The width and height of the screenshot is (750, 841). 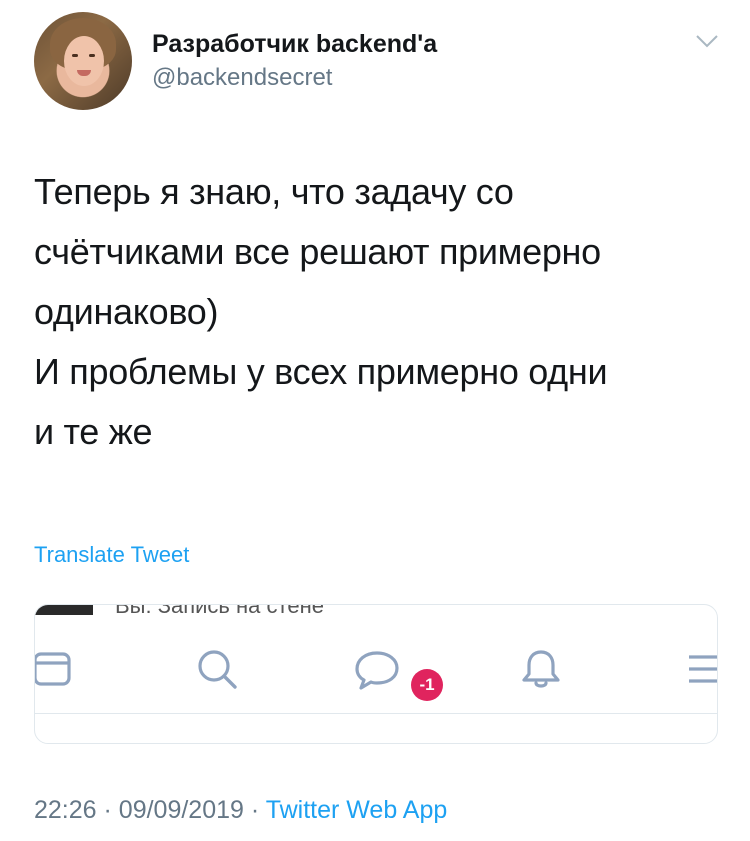 What do you see at coordinates (541, 669) in the screenshot?
I see `notifications-icon` at bounding box center [541, 669].